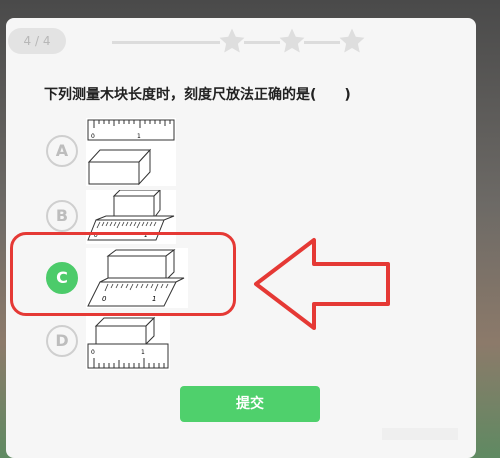 Image resolution: width=500 pixels, height=458 pixels. Describe the element at coordinates (250, 404) in the screenshot. I see `submit-button: 提交` at that location.